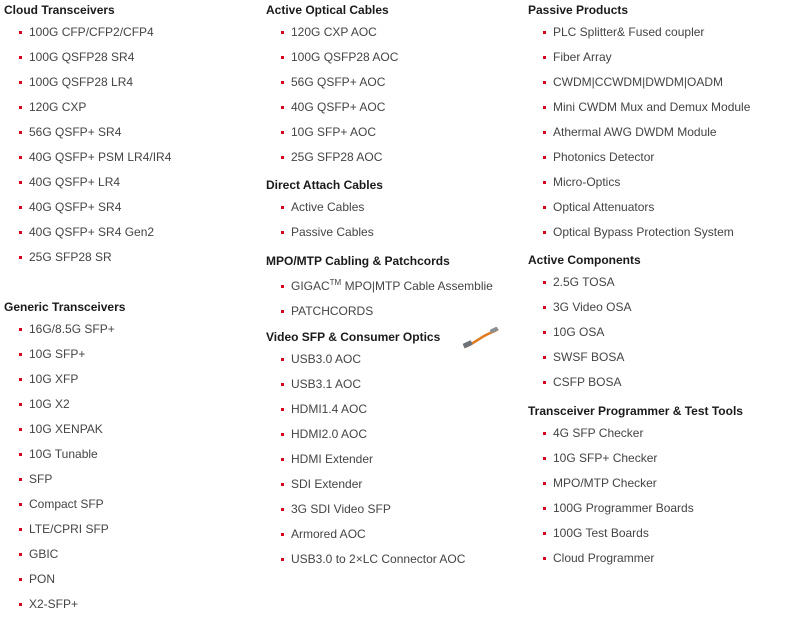 The height and width of the screenshot is (621, 799). What do you see at coordinates (64, 604) in the screenshot?
I see `list-item: X2-SFP+` at bounding box center [64, 604].